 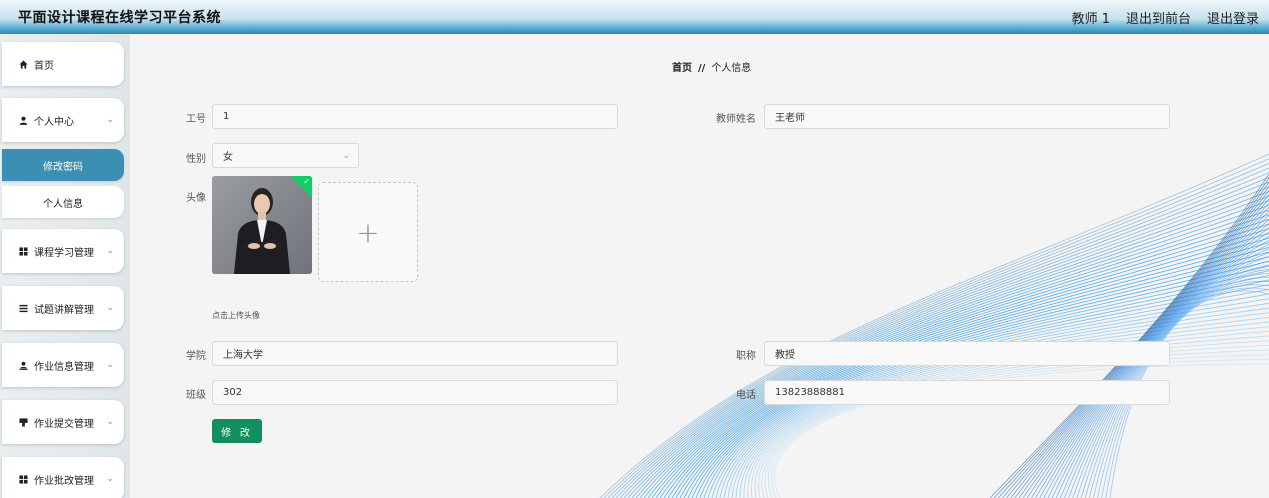 I want to click on sidebar-item-homework-info: 作业信息管理 ⌄, so click(x=63, y=365).